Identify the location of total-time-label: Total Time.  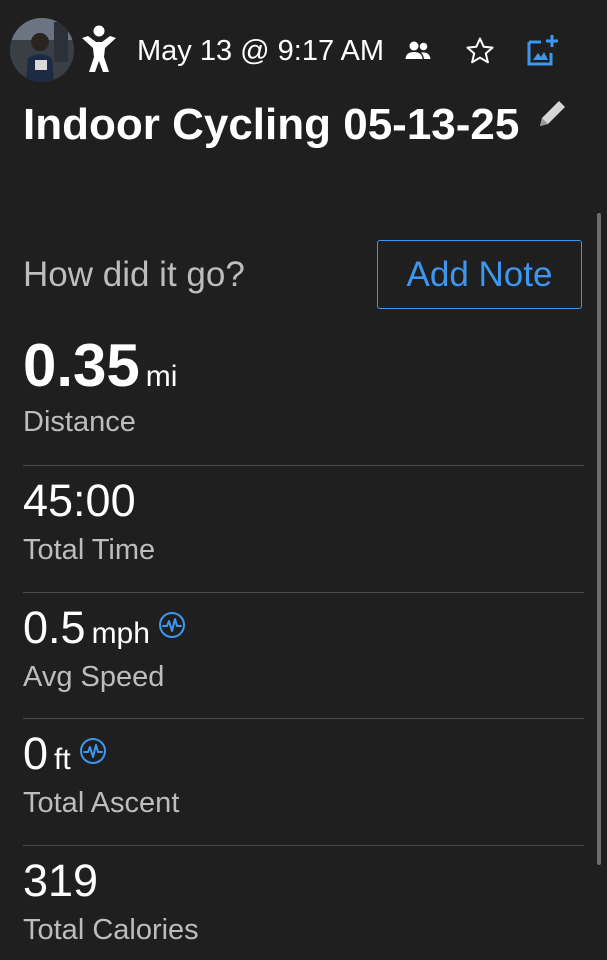
(89, 550).